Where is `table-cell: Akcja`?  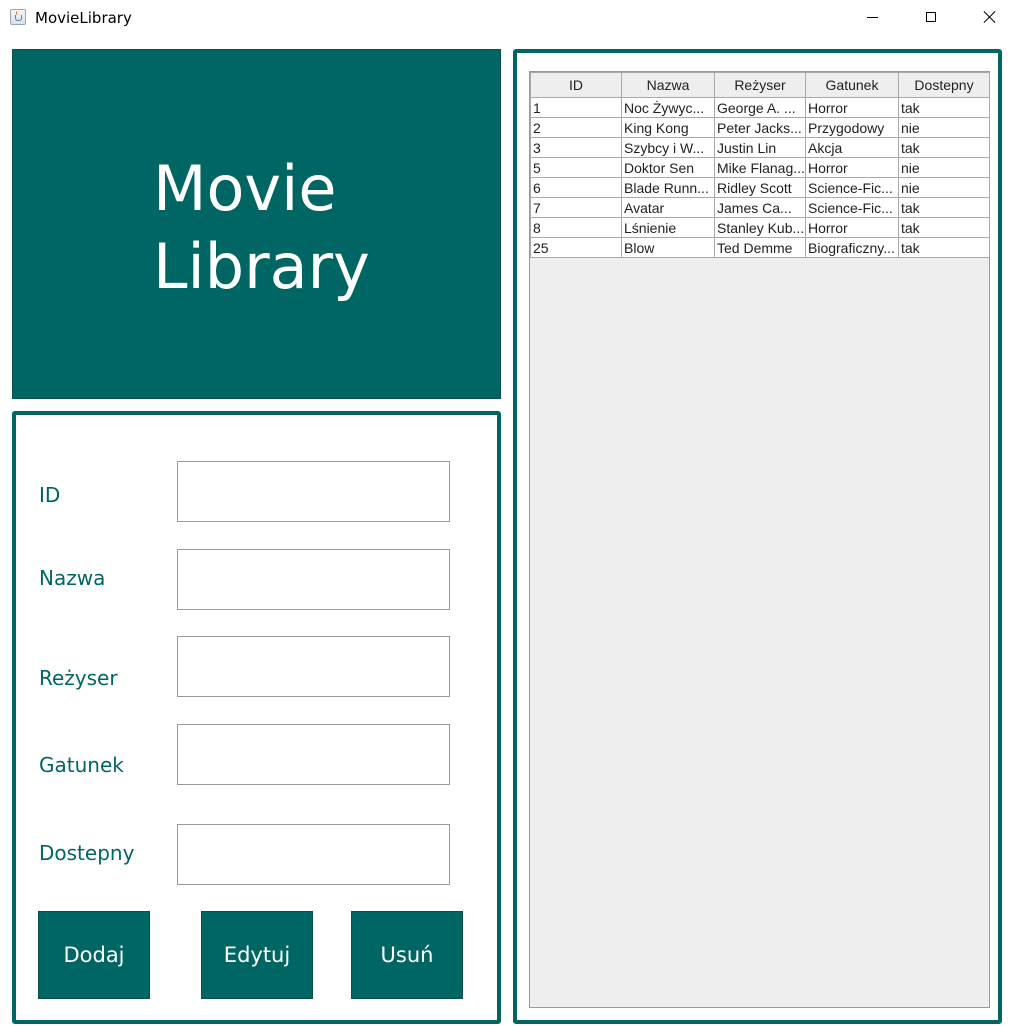 table-cell: Akcja is located at coordinates (852, 147).